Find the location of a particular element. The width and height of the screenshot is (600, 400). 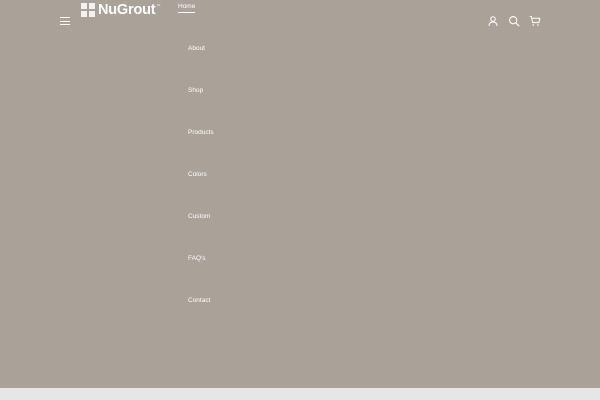

nav-item-shop: Shop is located at coordinates (195, 91).